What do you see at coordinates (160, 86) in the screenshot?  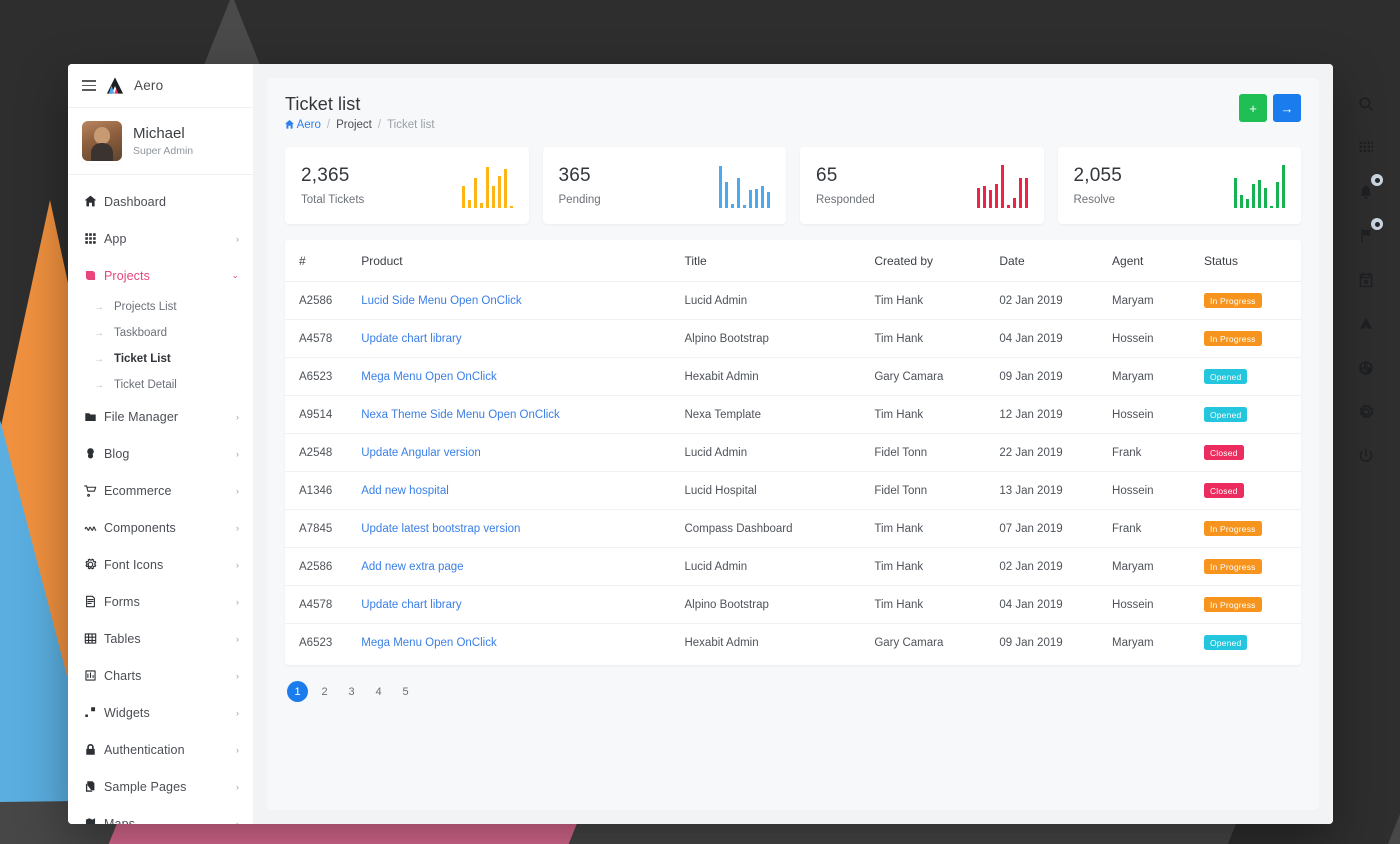 I see `sidebar-brand: Aero` at bounding box center [160, 86].